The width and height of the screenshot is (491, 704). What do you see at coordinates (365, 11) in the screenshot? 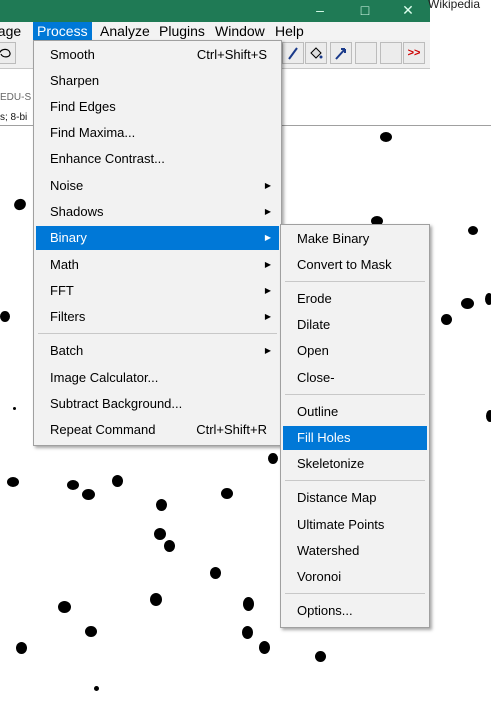
I see `maximize-icon: □` at bounding box center [365, 11].